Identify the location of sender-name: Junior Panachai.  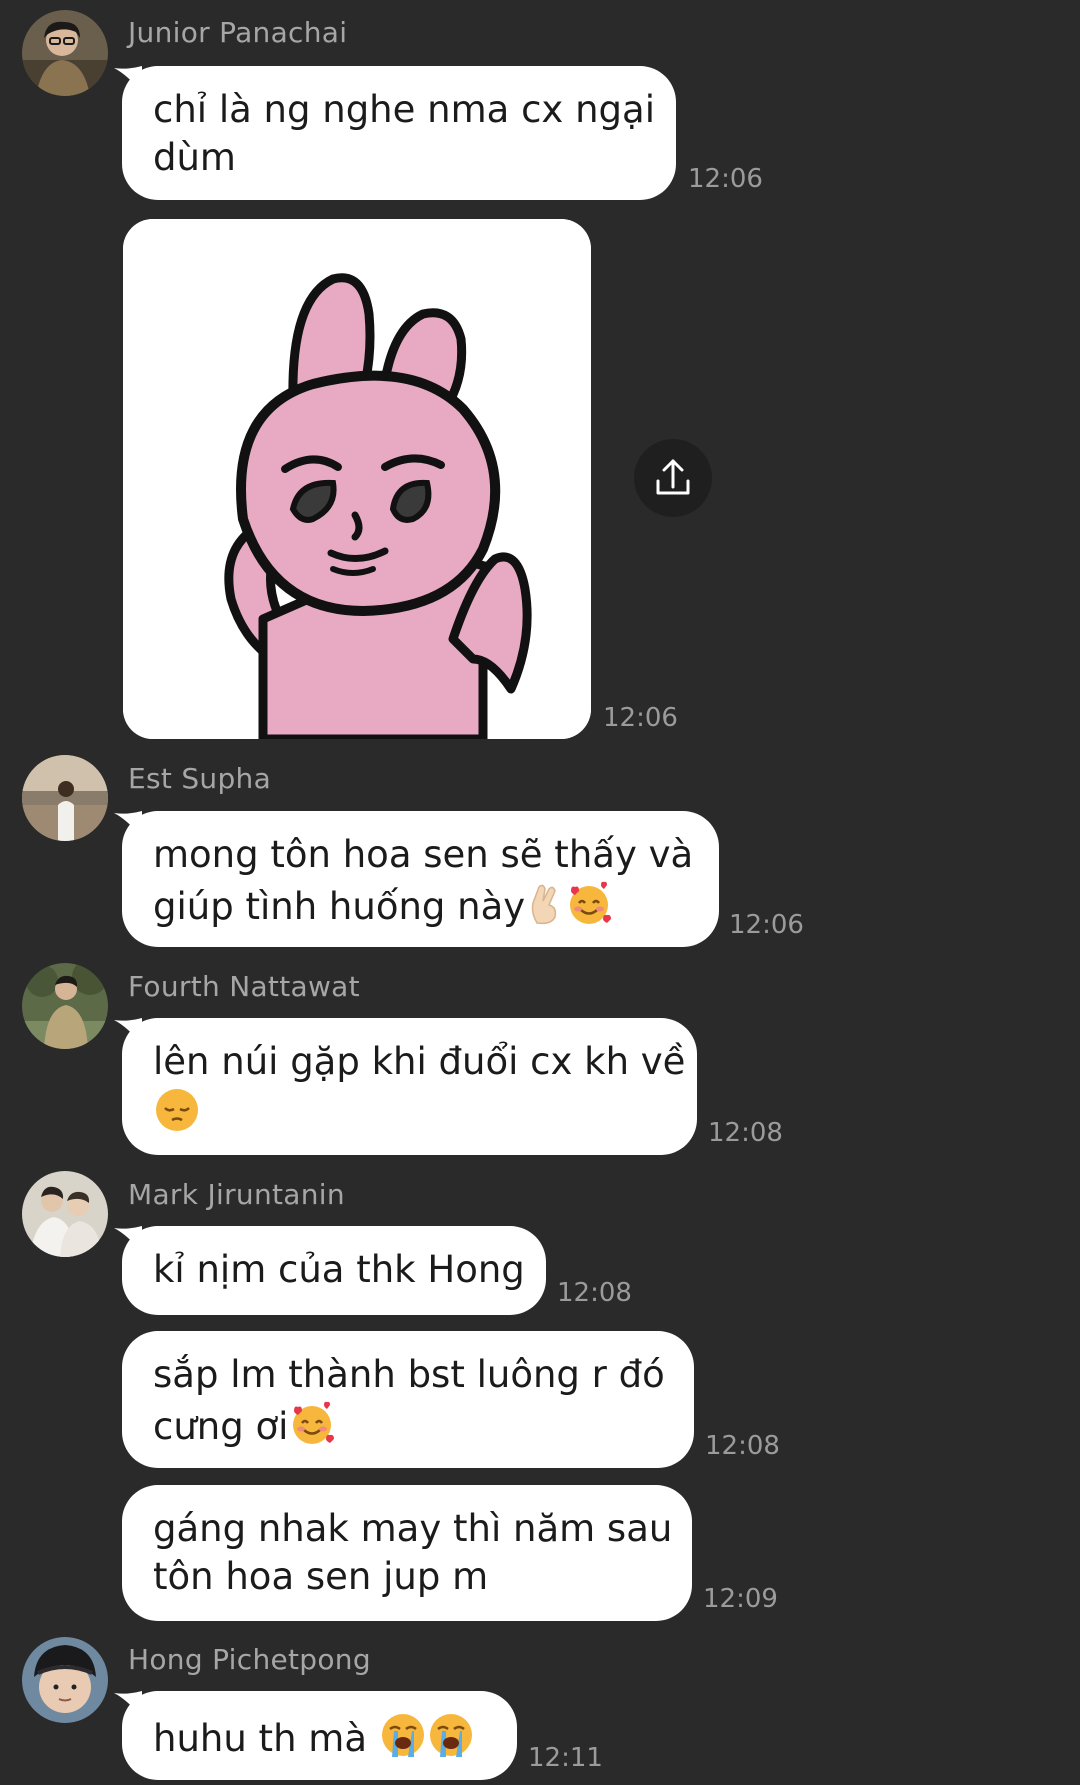
(238, 32).